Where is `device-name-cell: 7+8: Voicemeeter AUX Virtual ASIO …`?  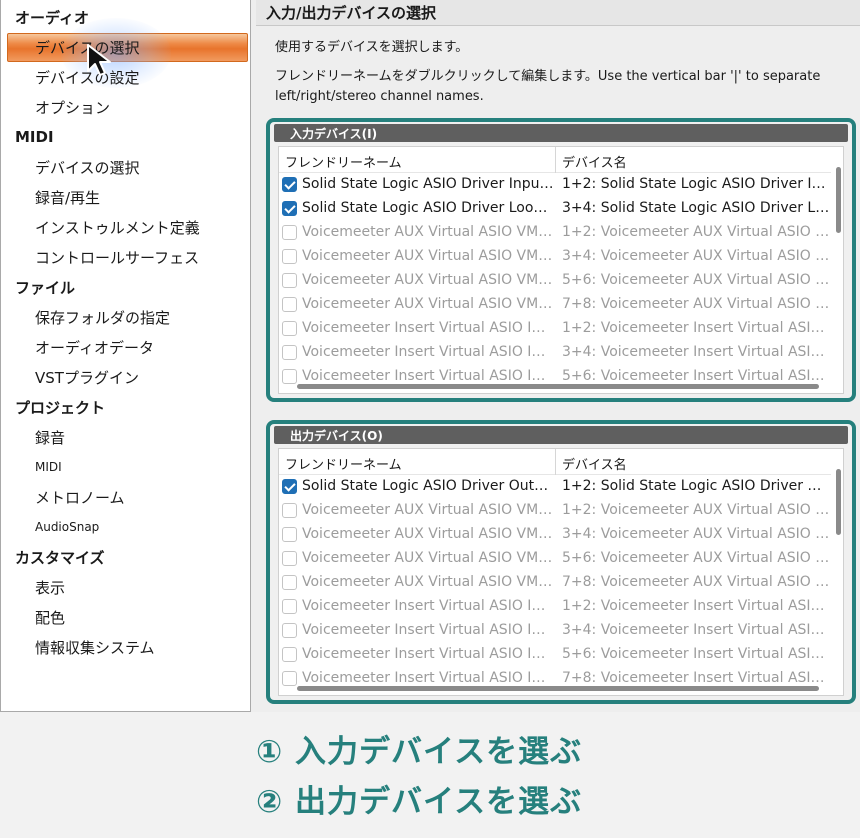
device-name-cell: 7+8: Voicemeeter AUX Virtual ASIO … is located at coordinates (696, 582).